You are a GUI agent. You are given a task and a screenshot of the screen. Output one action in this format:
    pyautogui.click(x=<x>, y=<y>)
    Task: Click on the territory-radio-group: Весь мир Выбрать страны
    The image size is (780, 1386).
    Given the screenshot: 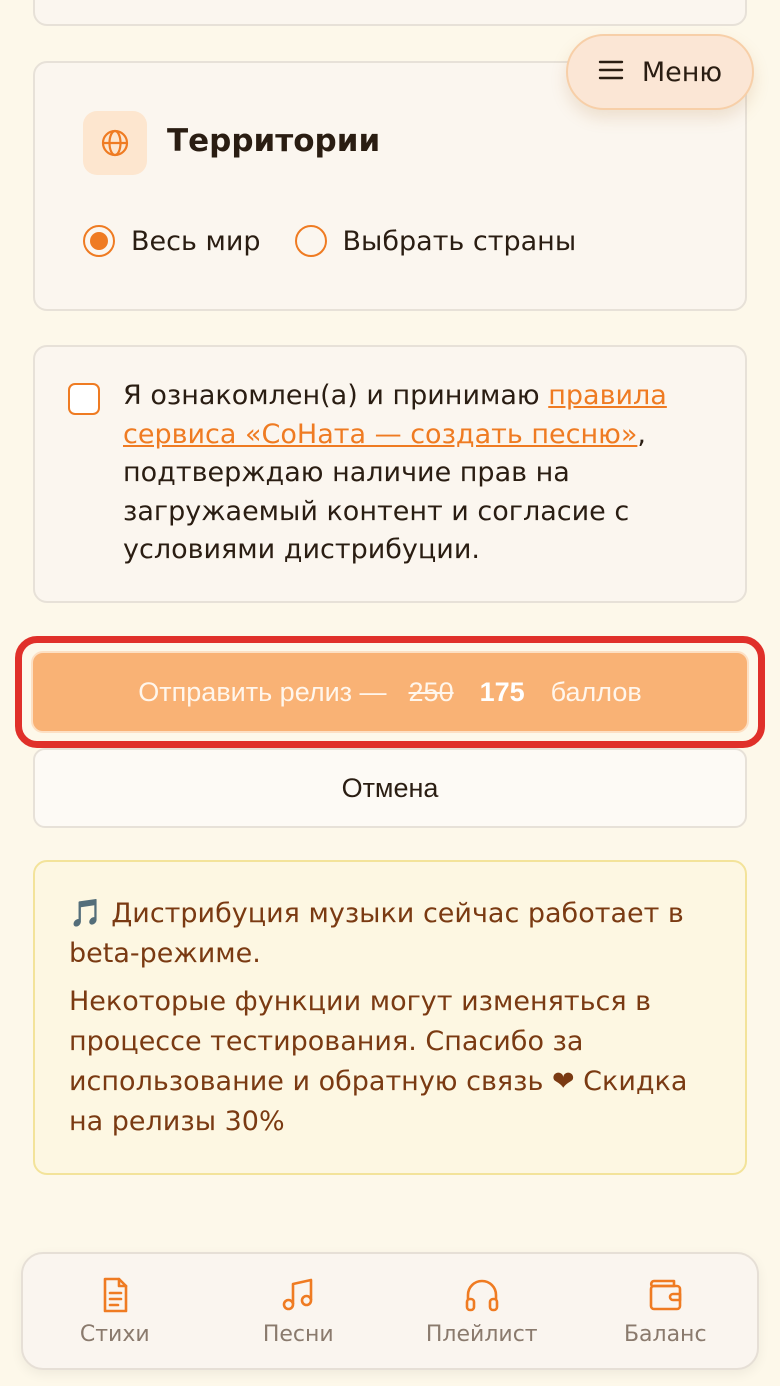 What is the action you would take?
    pyautogui.click(x=346, y=241)
    